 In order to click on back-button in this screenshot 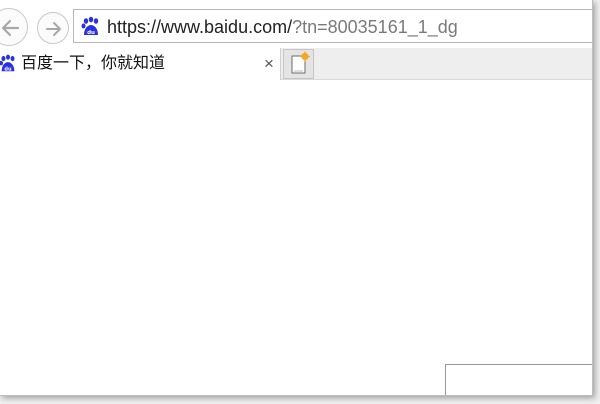, I will do `click(14, 27)`.